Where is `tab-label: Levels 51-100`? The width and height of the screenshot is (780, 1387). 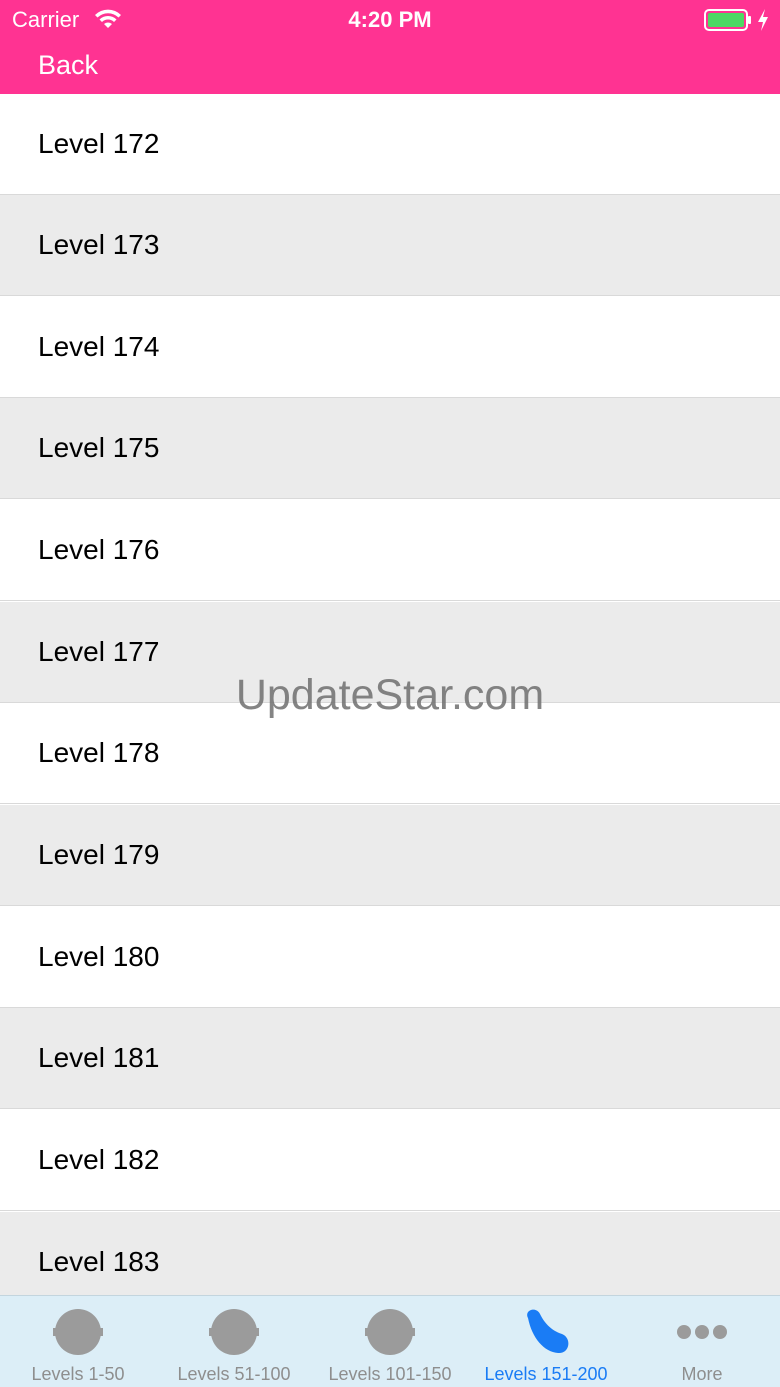
tab-label: Levels 51-100 is located at coordinates (234, 1374).